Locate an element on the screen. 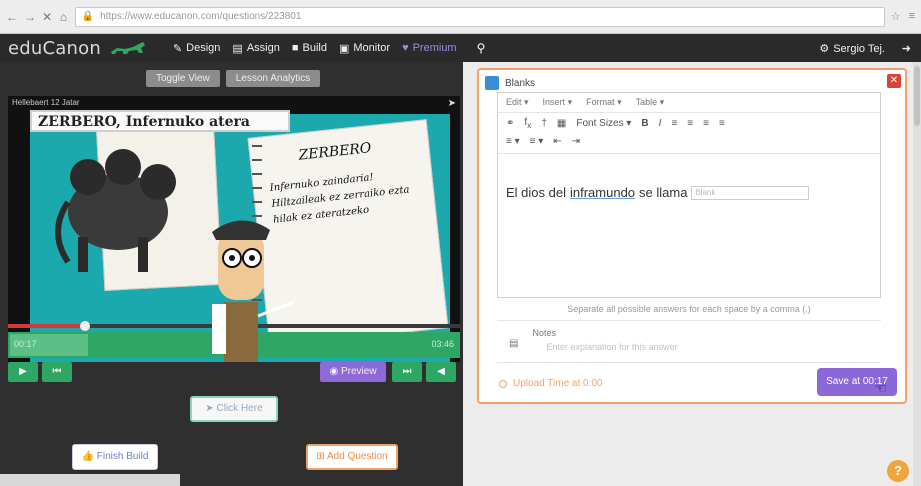 Image resolution: width=921 pixels, height=486 pixels. close-icon: ✕ is located at coordinates (47, 17).